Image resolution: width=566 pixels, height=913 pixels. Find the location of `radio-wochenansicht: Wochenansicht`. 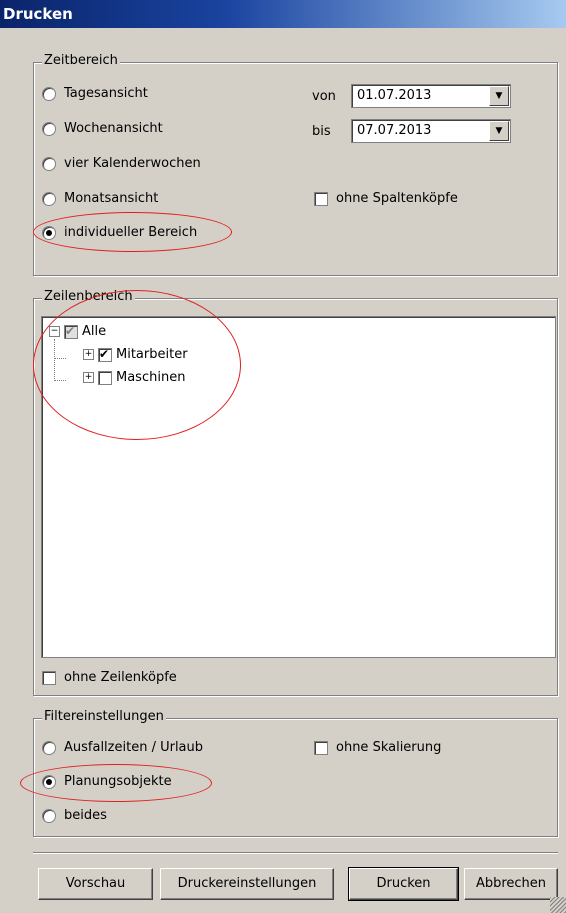

radio-wochenansicht: Wochenansicht is located at coordinates (102, 128).